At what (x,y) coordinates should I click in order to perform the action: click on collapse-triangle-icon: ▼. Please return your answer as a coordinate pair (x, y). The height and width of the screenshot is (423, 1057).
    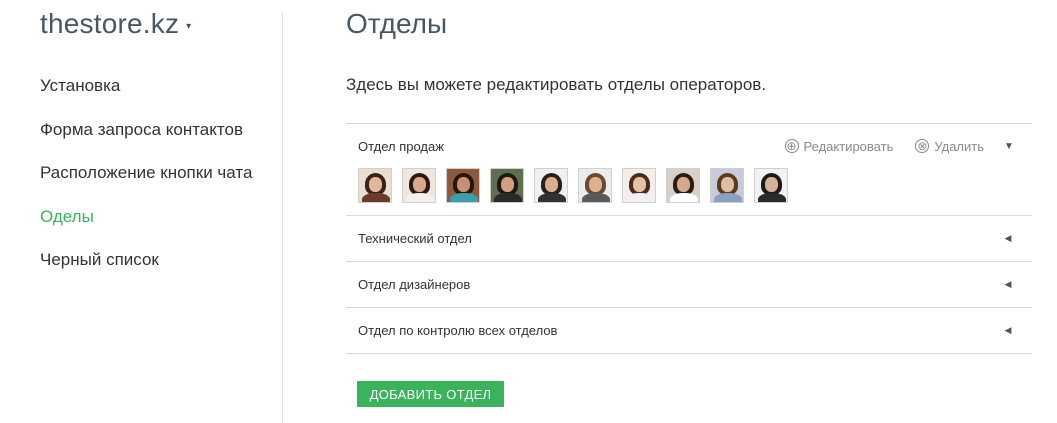
    Looking at the image, I should click on (1009, 146).